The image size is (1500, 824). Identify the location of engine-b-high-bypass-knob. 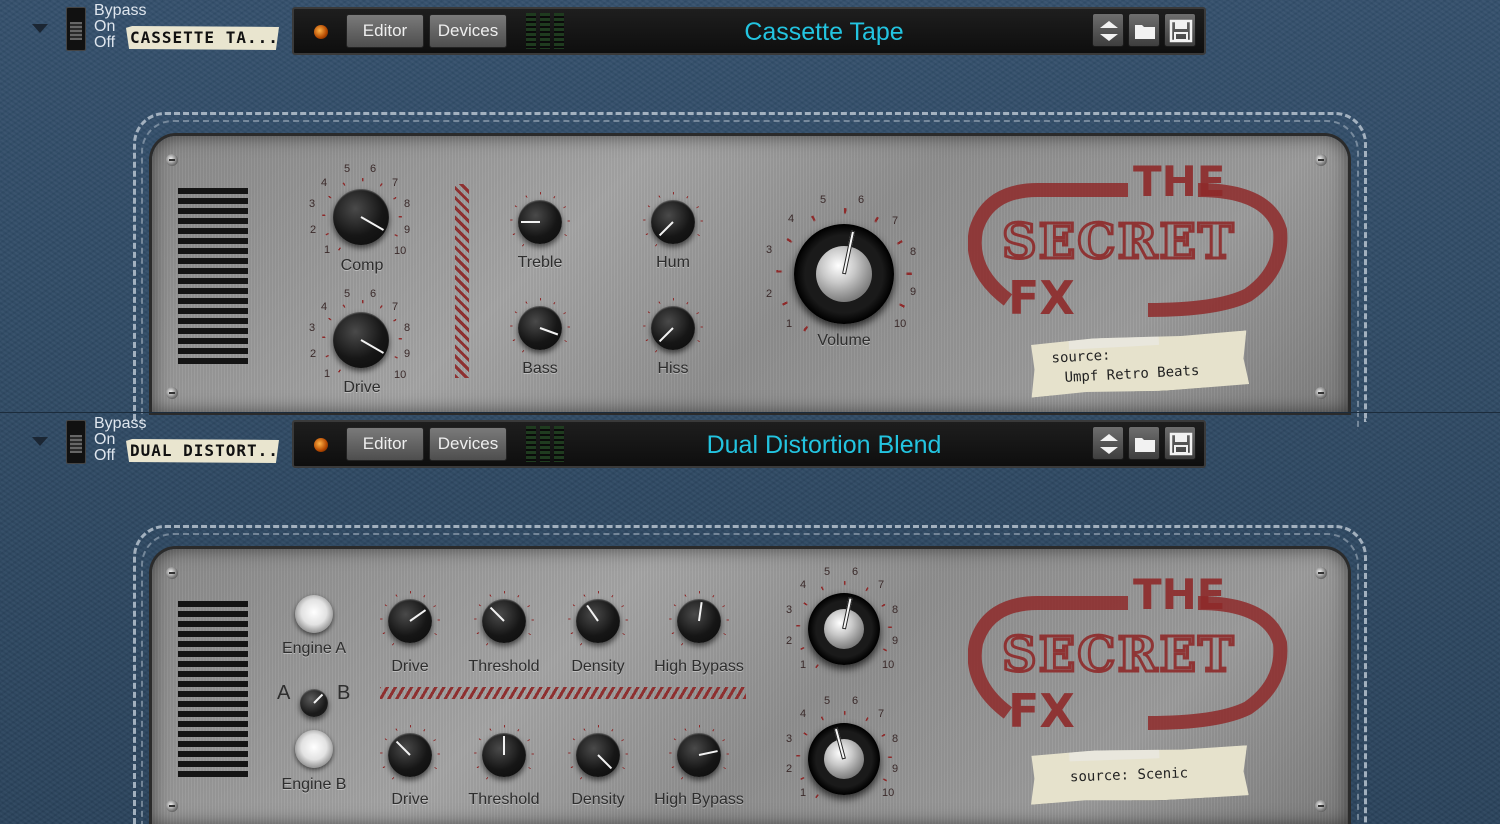
(699, 755).